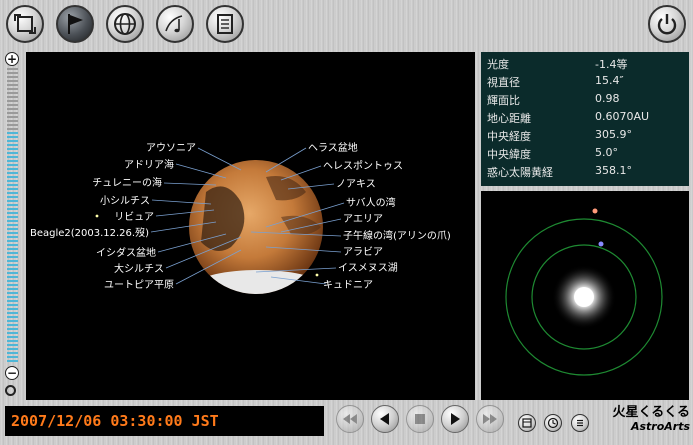 Image resolution: width=693 pixels, height=445 pixels. Describe the element at coordinates (606, 152) in the screenshot. I see `info-value: 5.0°` at that location.